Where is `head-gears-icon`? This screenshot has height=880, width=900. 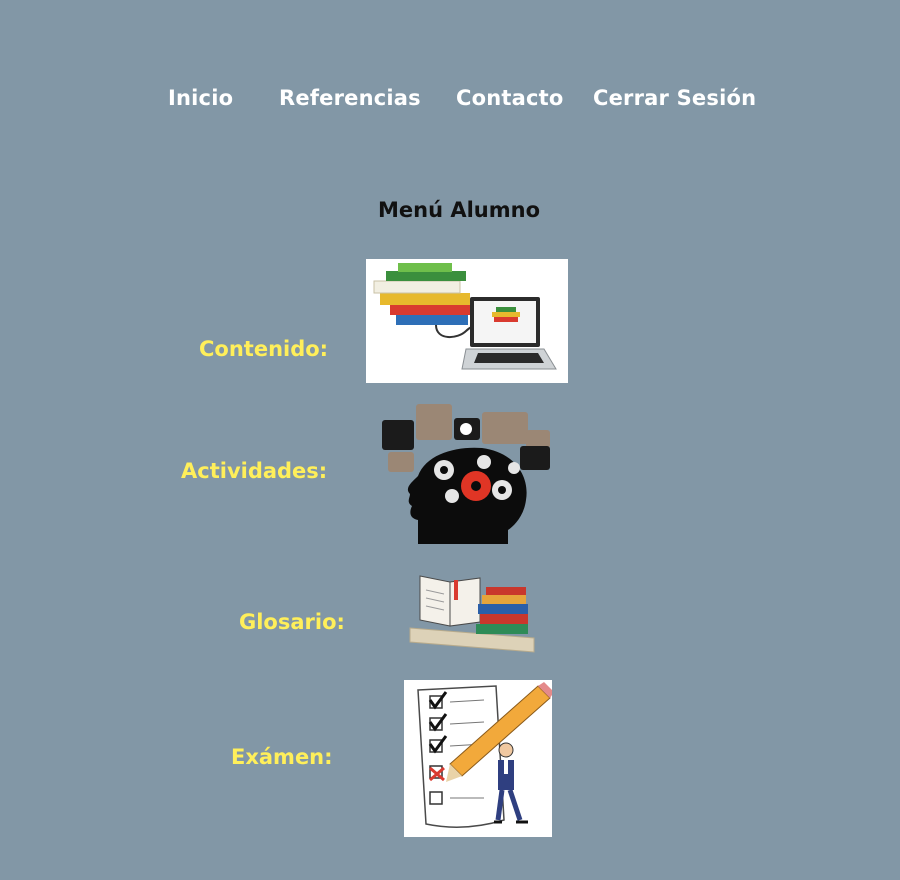 head-gears-icon is located at coordinates (466, 475).